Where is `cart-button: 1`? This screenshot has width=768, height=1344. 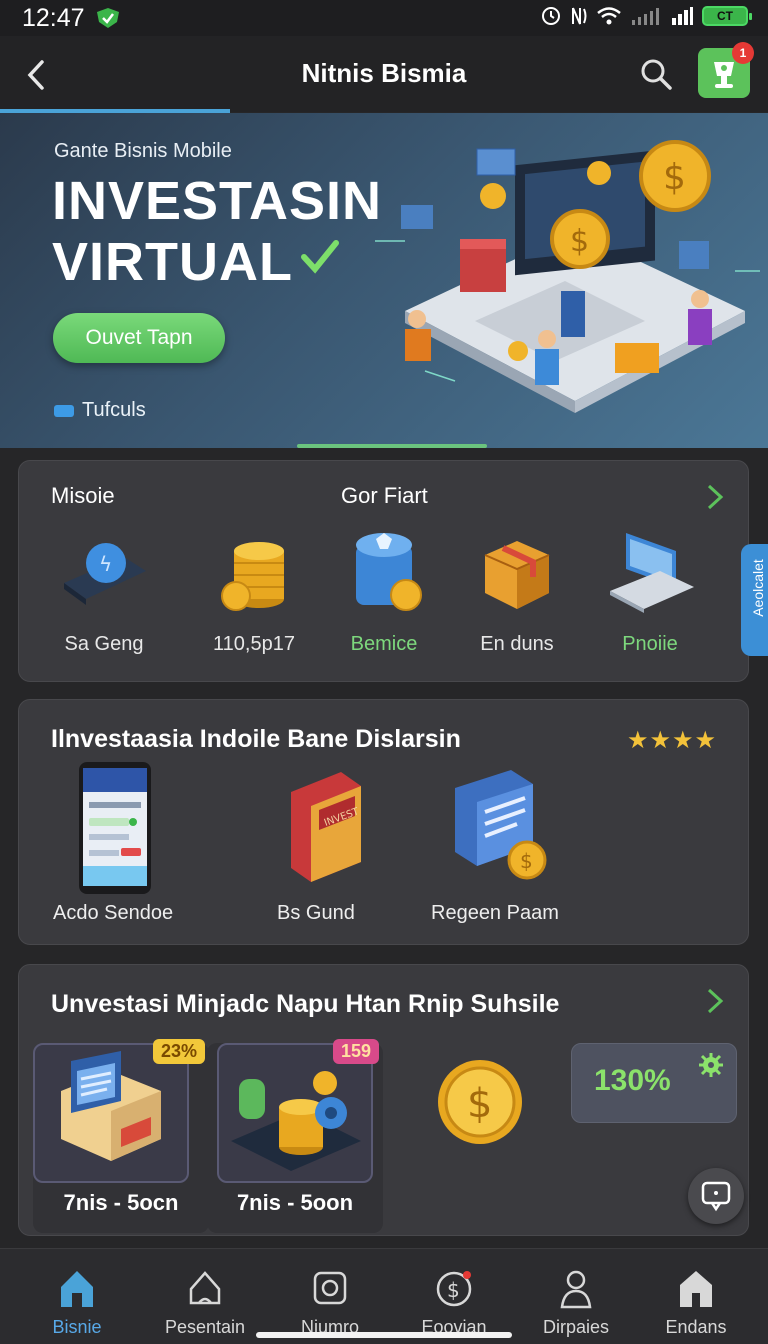
cart-button: 1 is located at coordinates (726, 70).